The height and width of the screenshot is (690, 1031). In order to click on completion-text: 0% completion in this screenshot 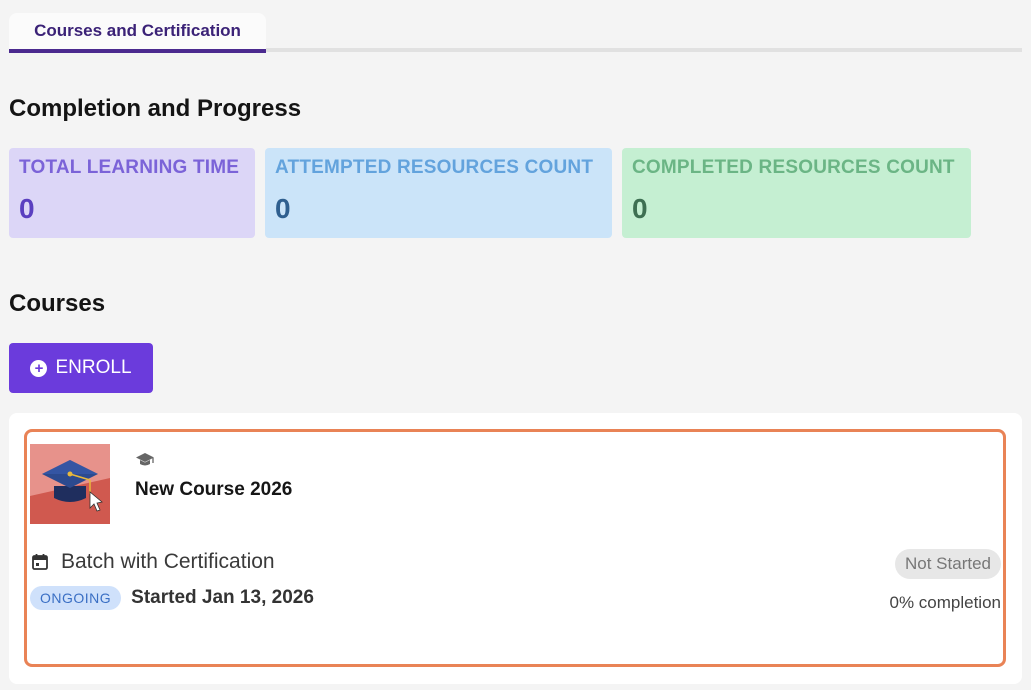, I will do `click(945, 602)`.